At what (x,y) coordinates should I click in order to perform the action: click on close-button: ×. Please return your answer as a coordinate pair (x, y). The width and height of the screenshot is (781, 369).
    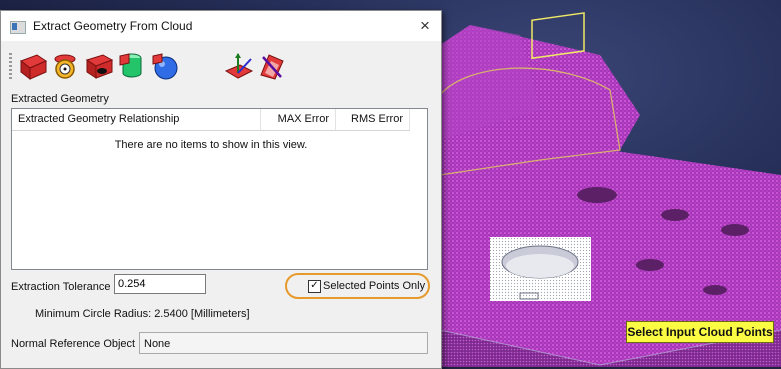
    Looking at the image, I should click on (425, 26).